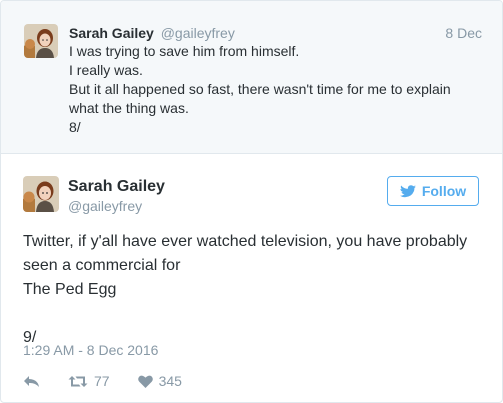 The image size is (503, 403). I want to click on follow-button: Follow, so click(433, 191).